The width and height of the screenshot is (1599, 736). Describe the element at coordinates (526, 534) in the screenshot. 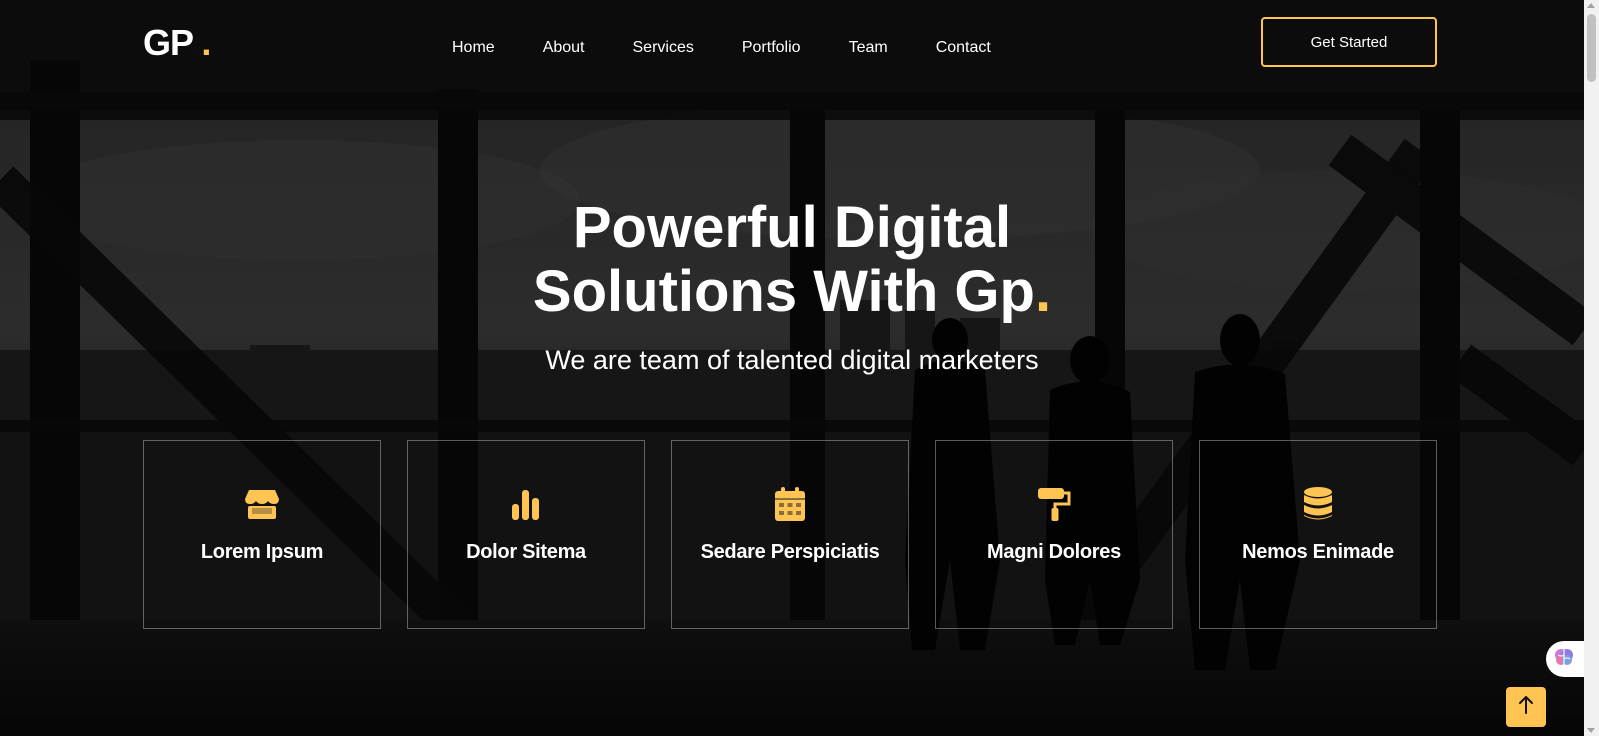

I see `feature-box-dolor-sitema: Dolor Sitema` at that location.